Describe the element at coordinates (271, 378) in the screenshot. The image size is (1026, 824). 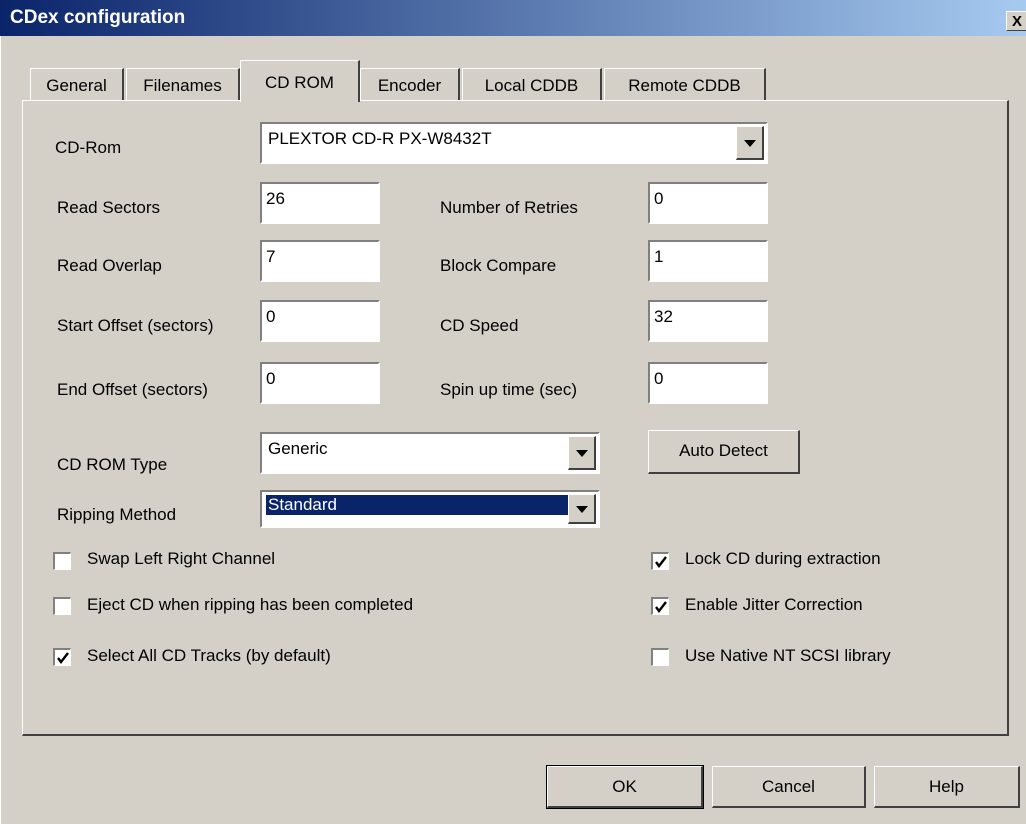
I see `end-offset-value: 0` at that location.